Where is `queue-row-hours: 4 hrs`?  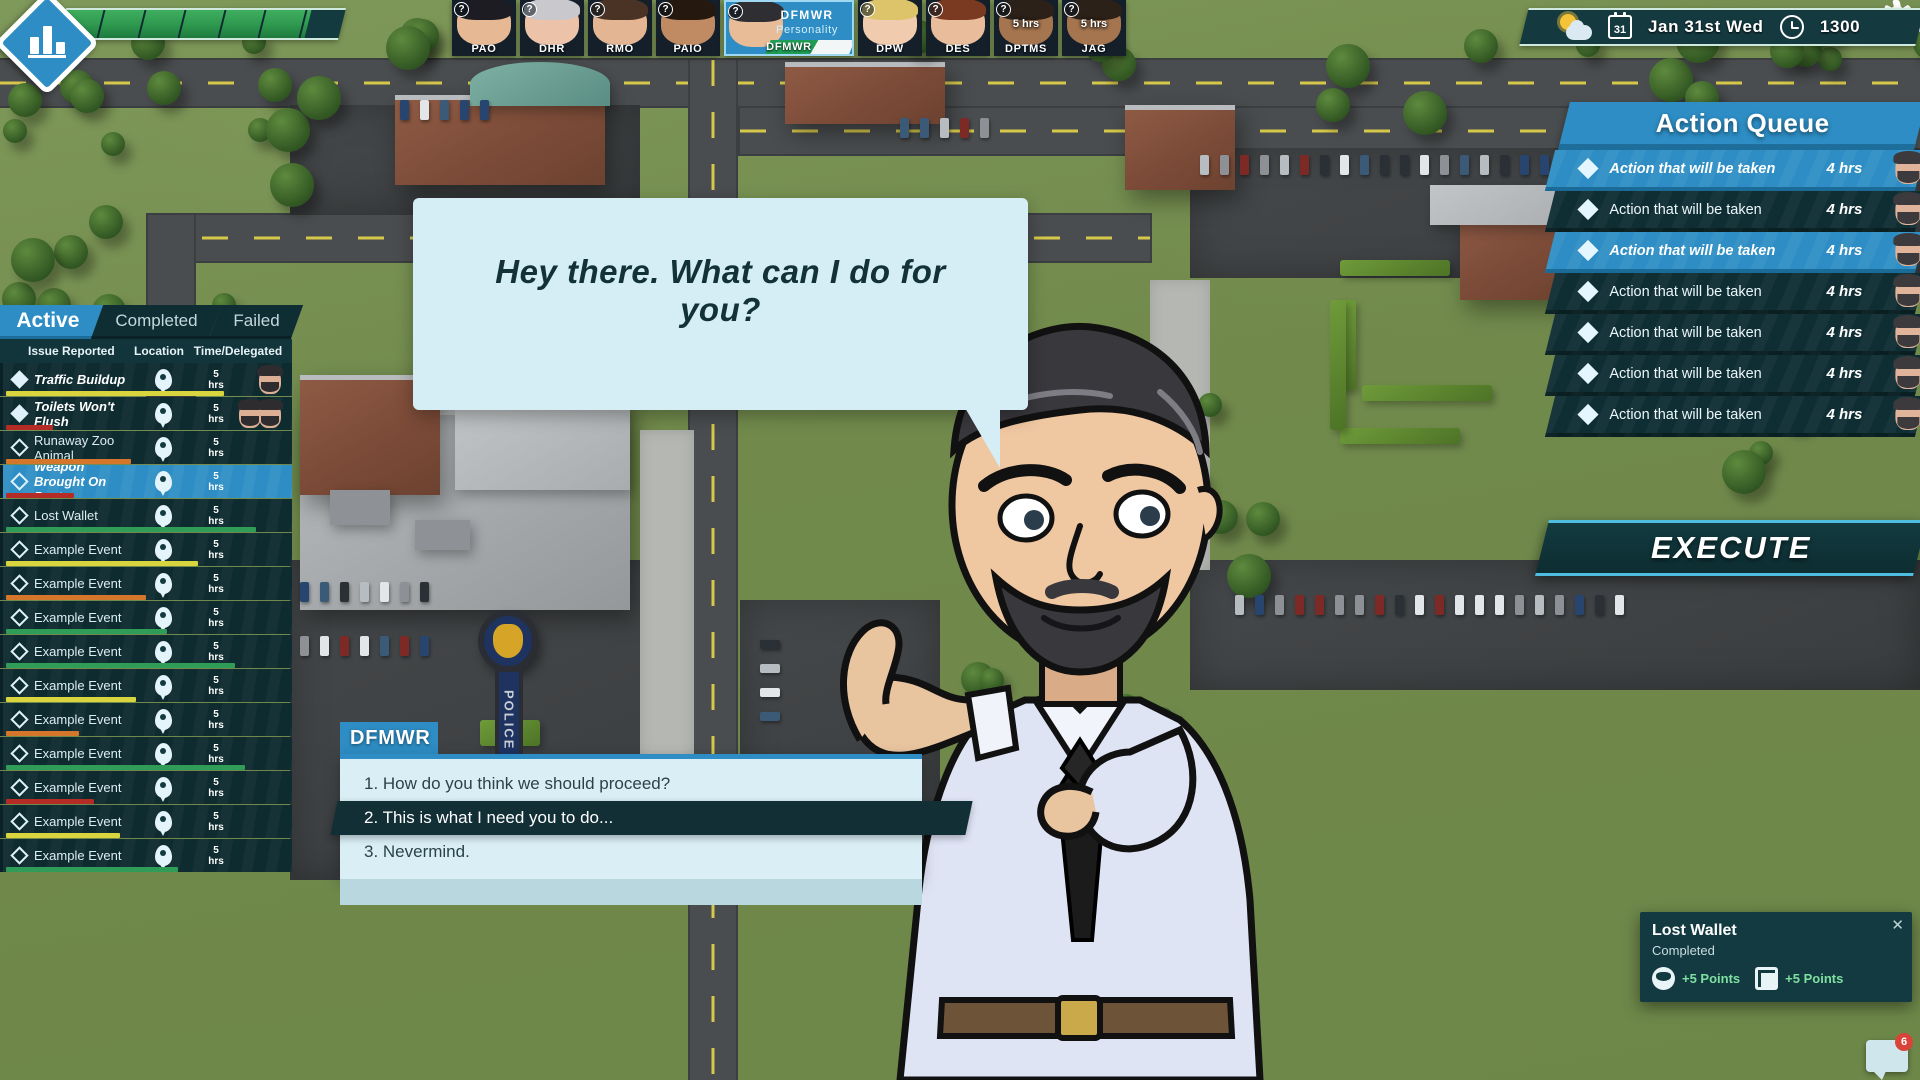 queue-row-hours: 4 hrs is located at coordinates (1844, 373).